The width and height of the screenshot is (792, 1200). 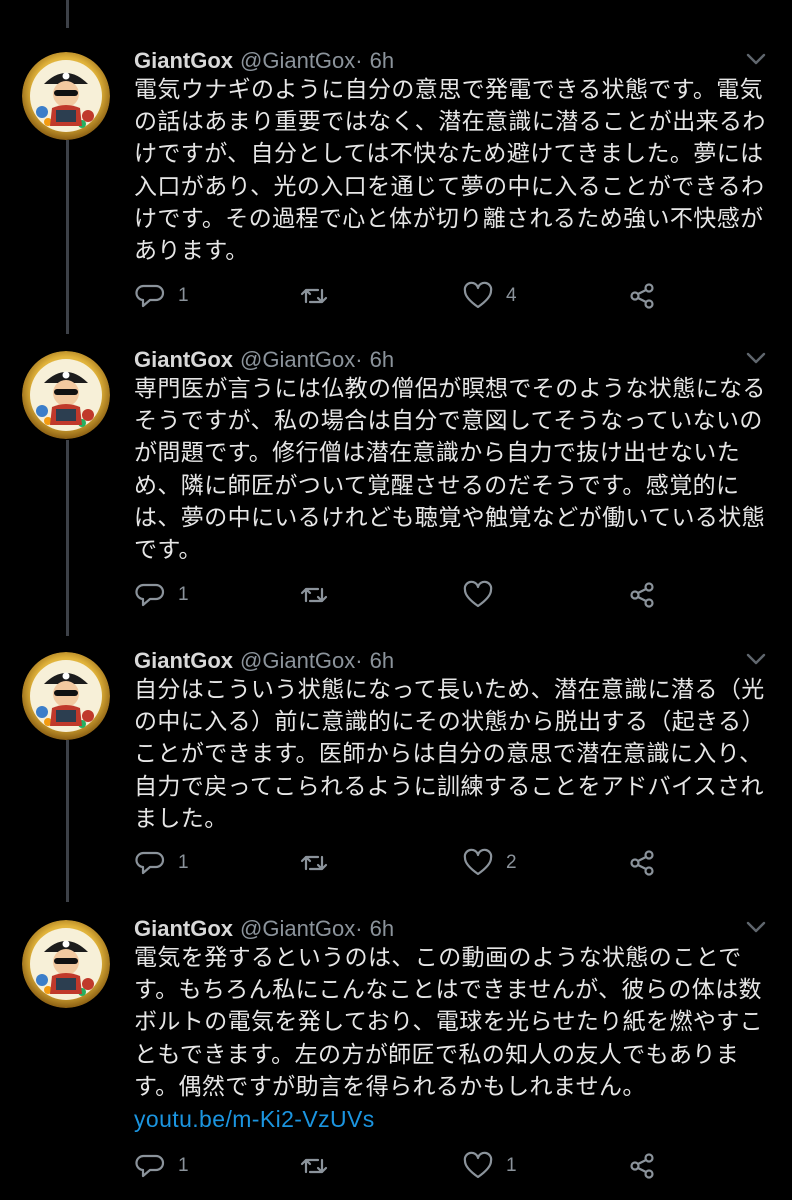 What do you see at coordinates (437, 485) in the screenshot?
I see `tweet-text-line: め、隣に師匠がついて覚醒させるのだそうです。感覚的に` at bounding box center [437, 485].